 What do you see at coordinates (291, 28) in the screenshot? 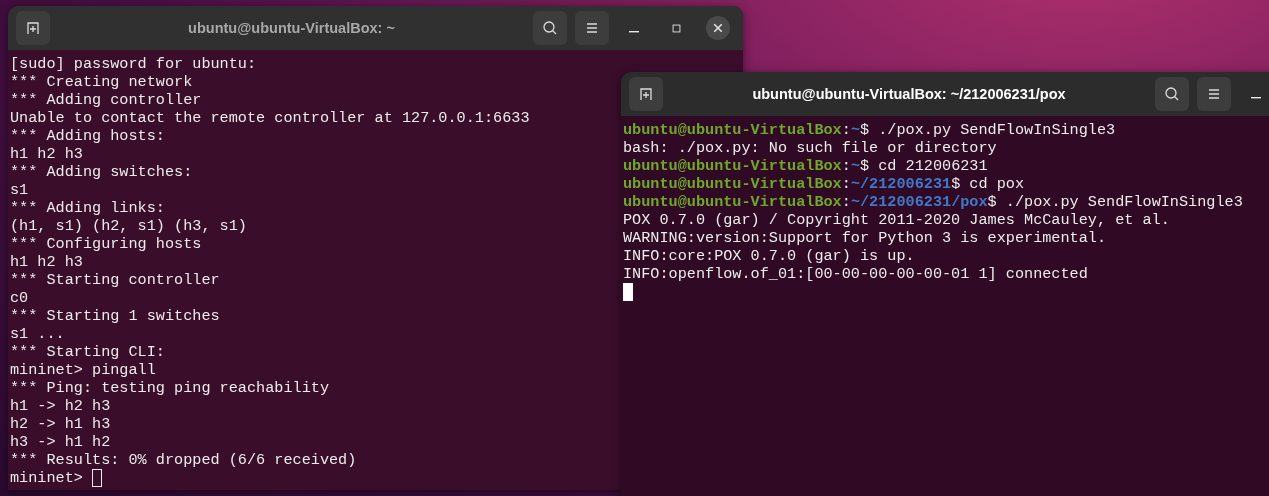
I see `window-title: ubuntu@ubuntu-VirtualBox: ~` at bounding box center [291, 28].